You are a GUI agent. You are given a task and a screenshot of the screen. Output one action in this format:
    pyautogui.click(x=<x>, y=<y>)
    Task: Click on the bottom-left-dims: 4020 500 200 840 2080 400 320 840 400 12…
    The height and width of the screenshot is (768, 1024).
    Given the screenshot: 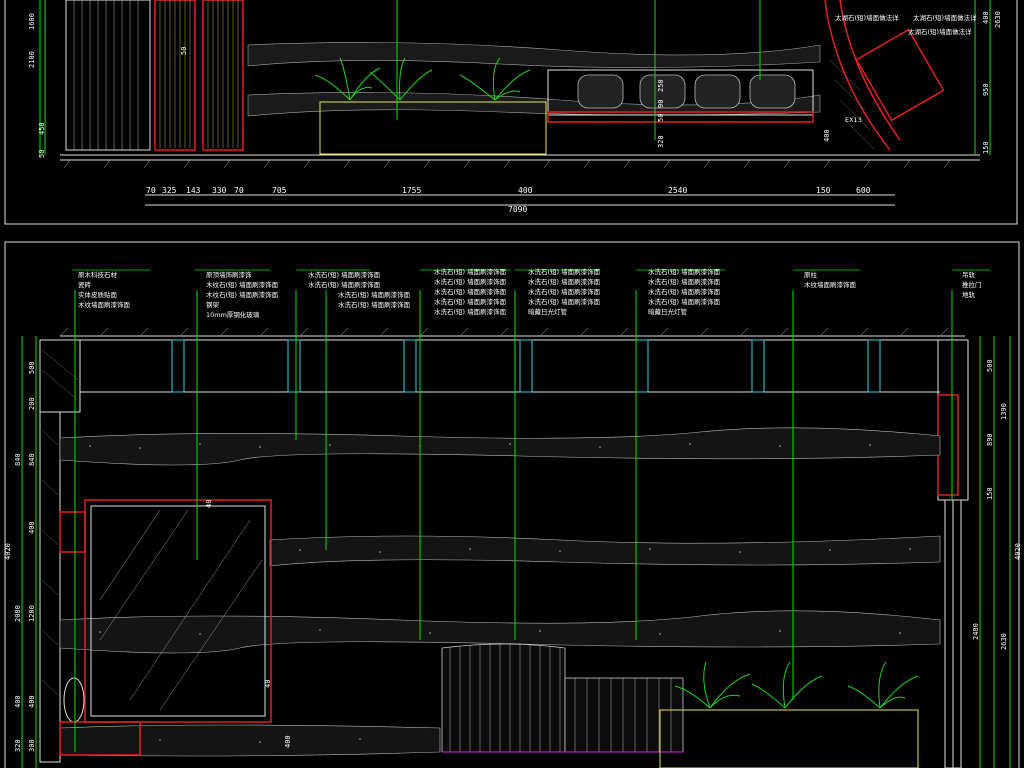 What is the action you would take?
    pyautogui.click(x=20, y=556)
    